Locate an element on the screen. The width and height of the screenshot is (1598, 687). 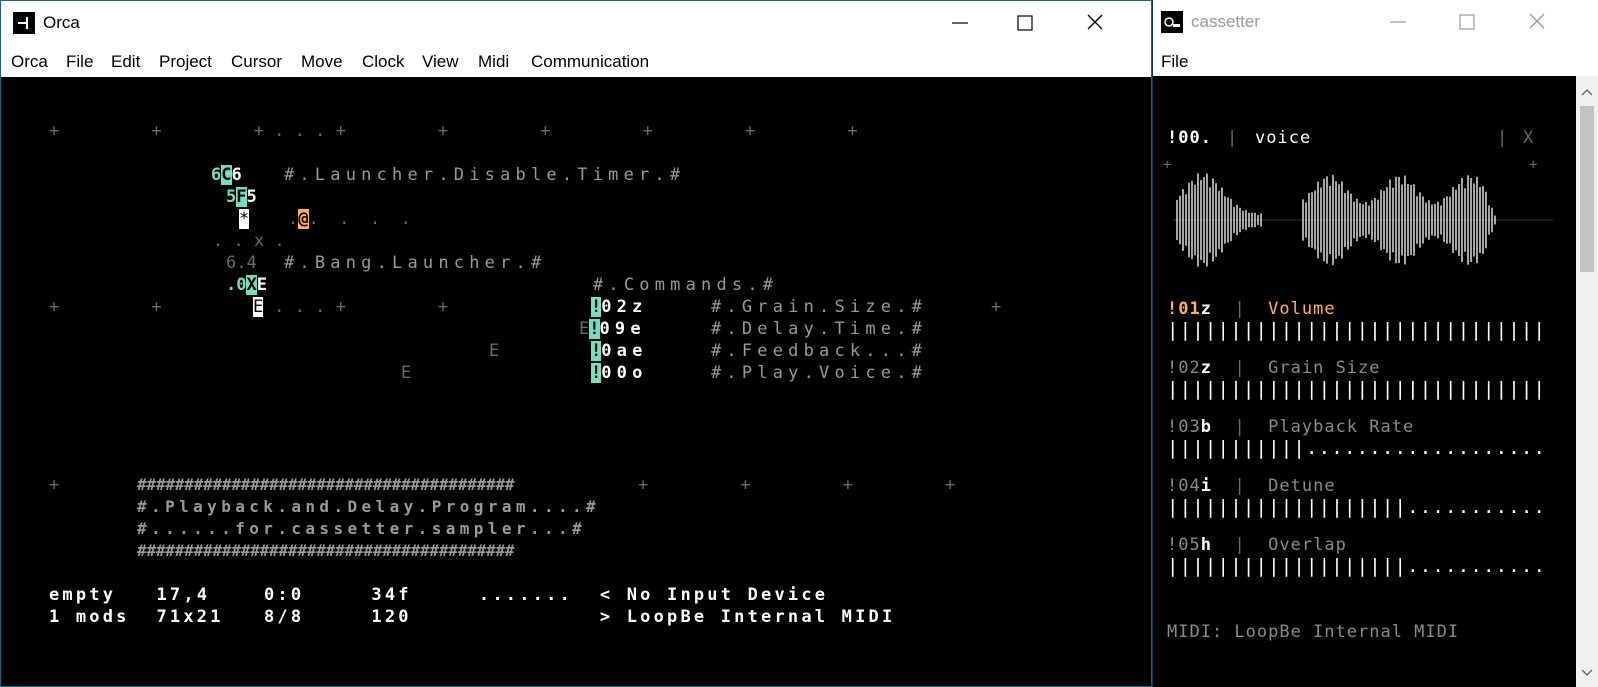
grid-row12-left: + is located at coordinates (54, 485).